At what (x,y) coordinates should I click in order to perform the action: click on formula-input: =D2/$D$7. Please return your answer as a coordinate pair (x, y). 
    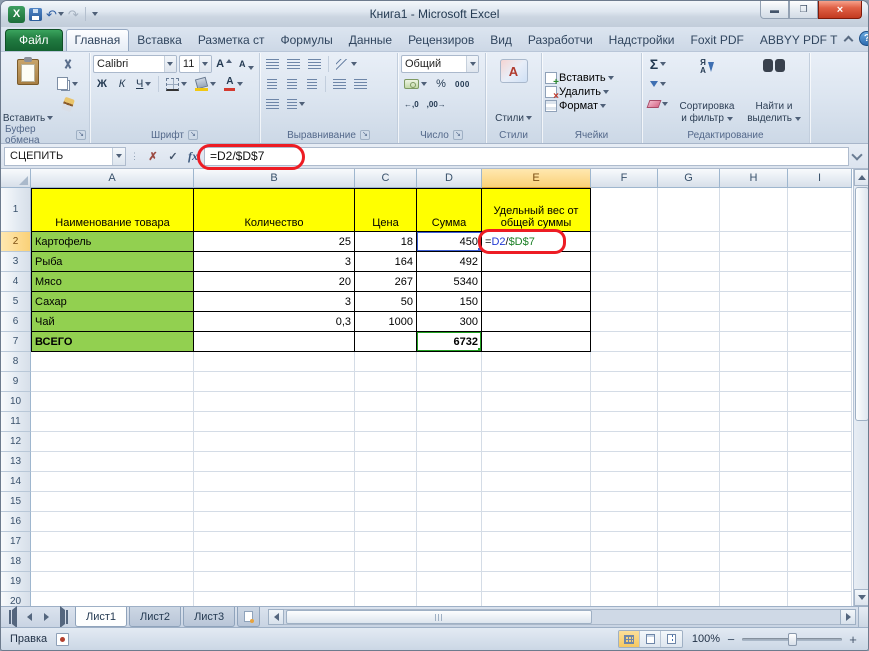
    Looking at the image, I should click on (523, 156).